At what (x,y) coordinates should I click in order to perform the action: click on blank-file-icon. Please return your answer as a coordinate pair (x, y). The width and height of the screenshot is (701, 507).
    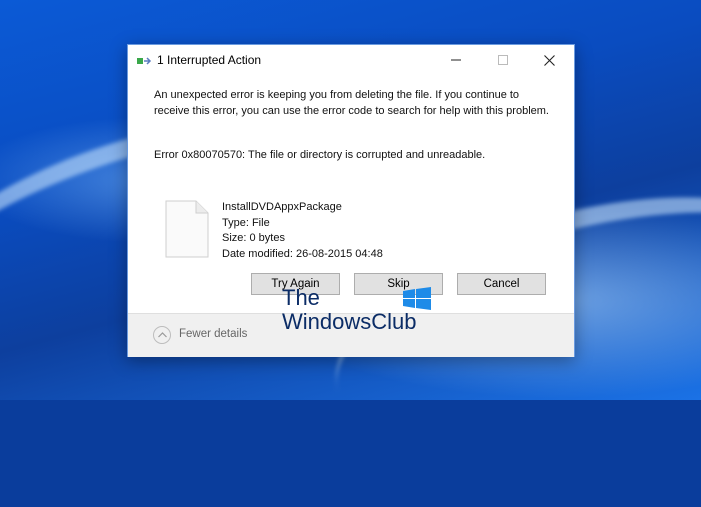
    Looking at the image, I should click on (187, 229).